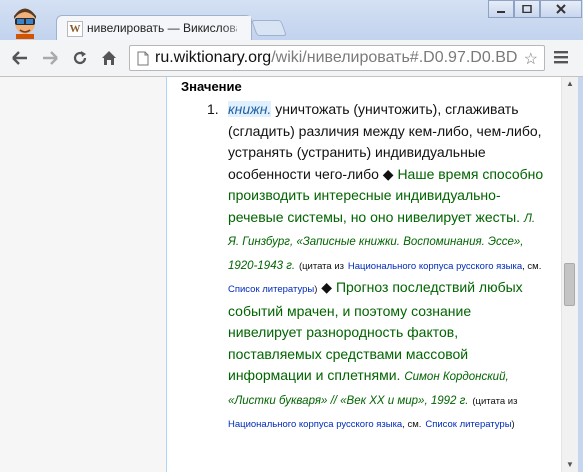 This screenshot has width=583, height=472. I want to click on wiktionary-favicon-icon: W, so click(75, 29).